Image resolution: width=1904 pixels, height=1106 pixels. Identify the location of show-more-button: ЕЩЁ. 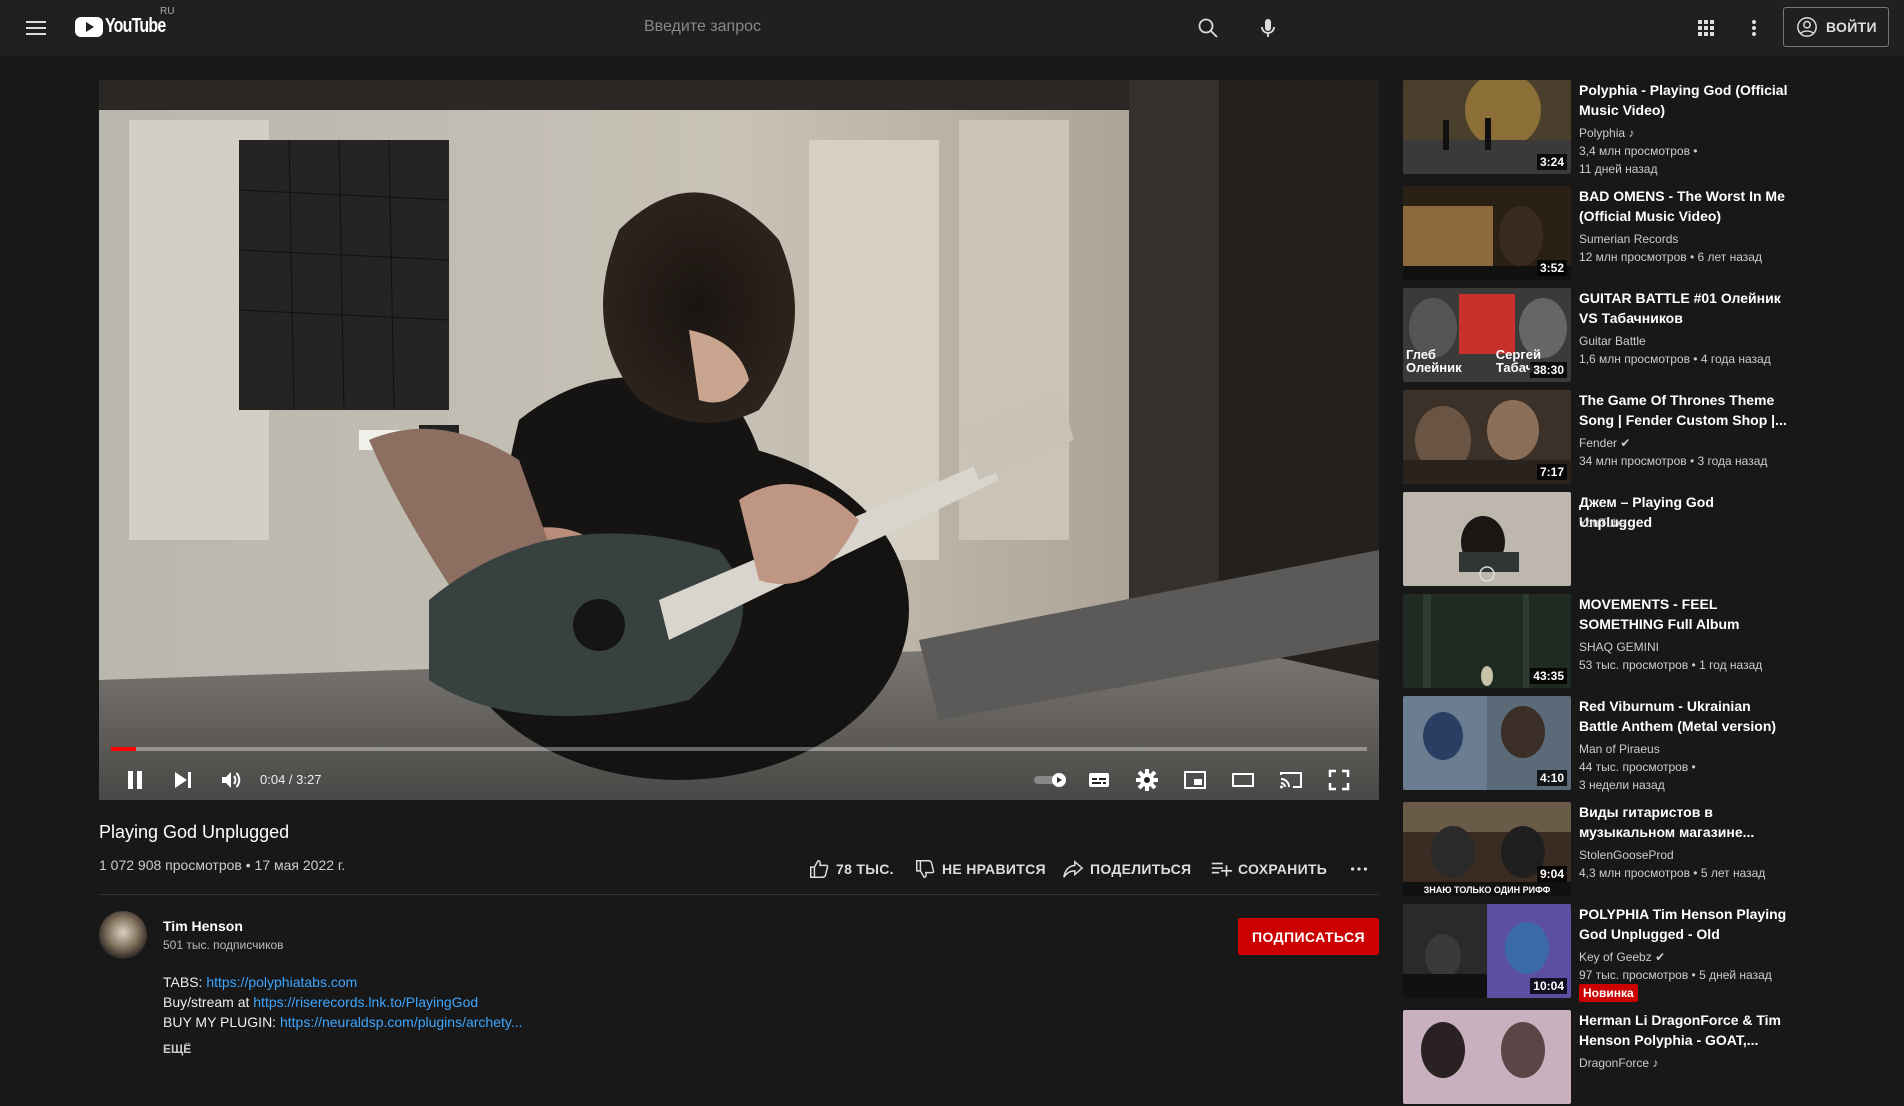
(177, 1049).